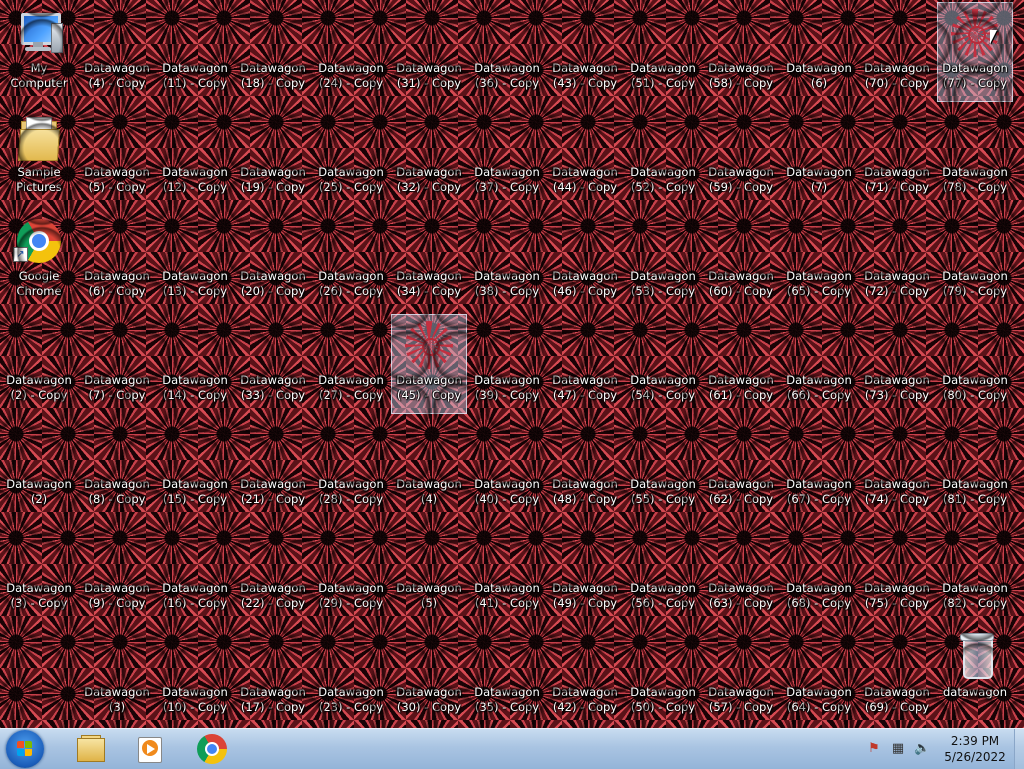  What do you see at coordinates (585, 676) in the screenshot?
I see `datawagon-file: Datawagon (42) - Copy` at bounding box center [585, 676].